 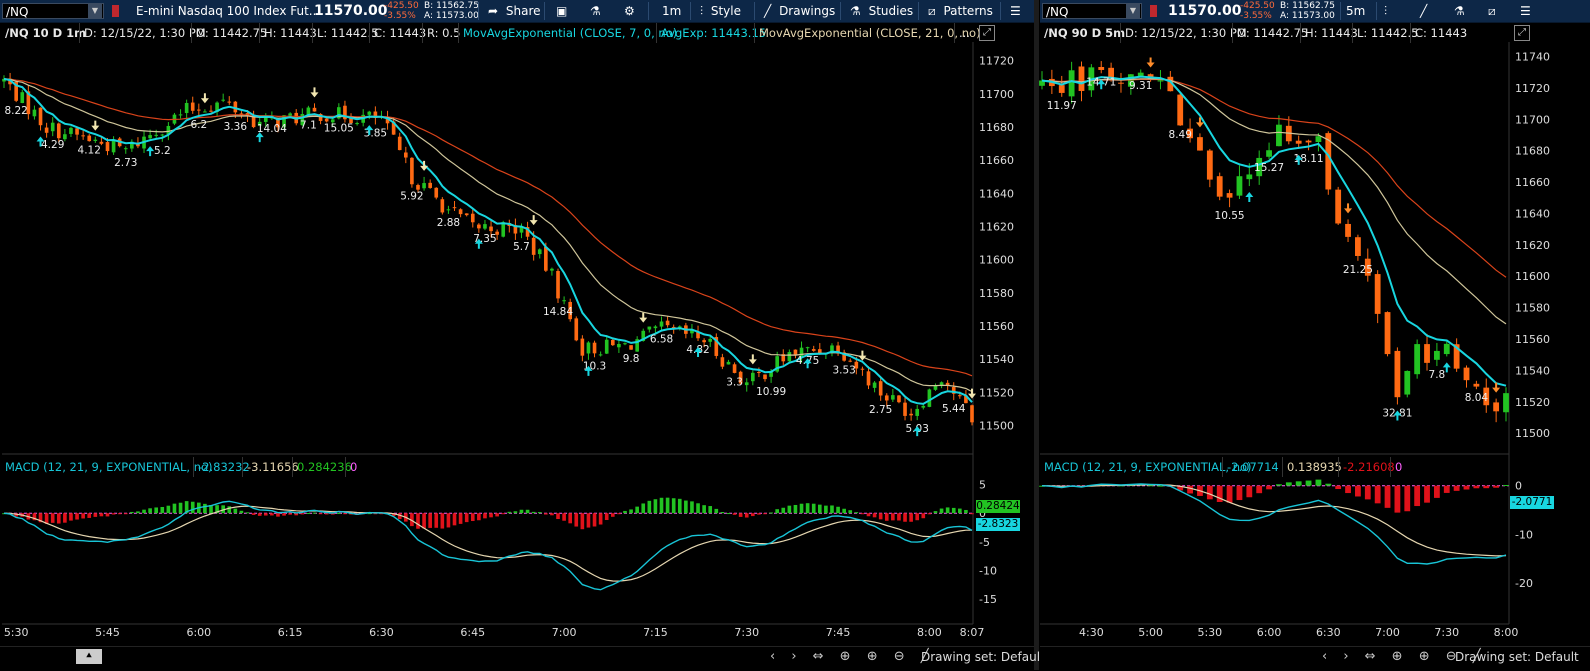 What do you see at coordinates (514, 11) in the screenshot?
I see `share-button: ➦ Share` at bounding box center [514, 11].